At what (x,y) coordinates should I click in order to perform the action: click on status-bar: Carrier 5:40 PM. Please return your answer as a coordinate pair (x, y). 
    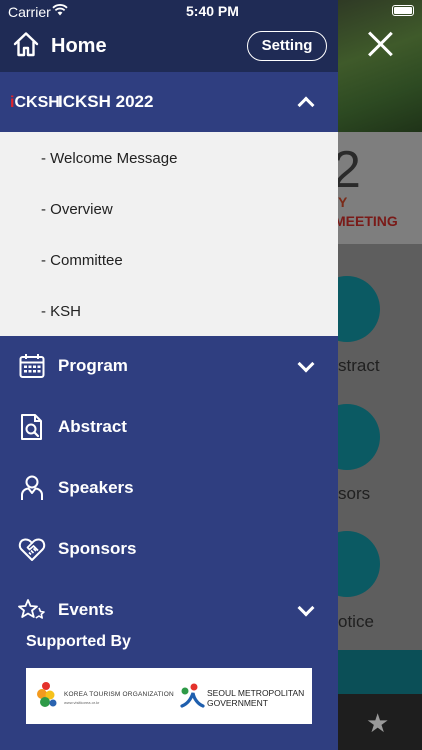
    Looking at the image, I should click on (211, 12).